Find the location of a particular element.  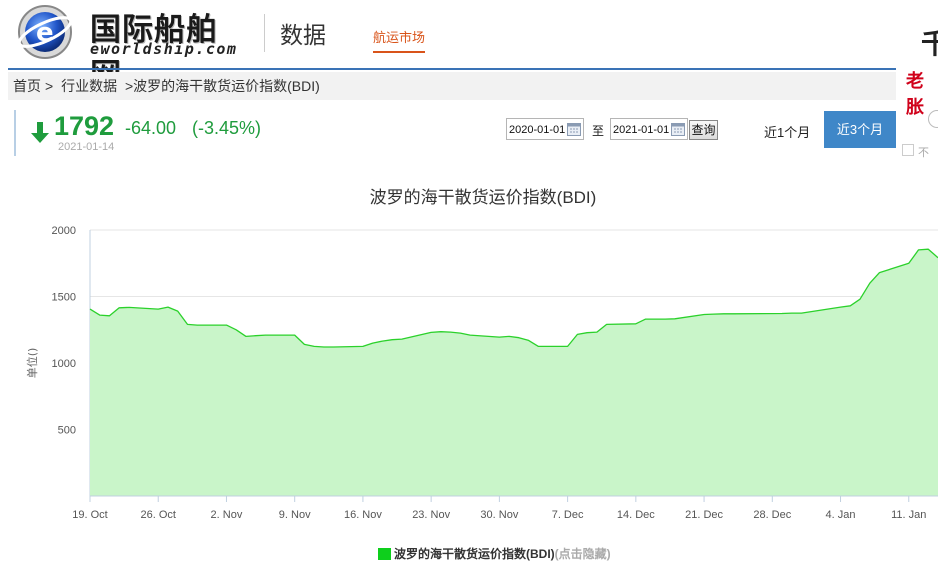

x-tick-label: 14. Dec is located at coordinates (636, 515).